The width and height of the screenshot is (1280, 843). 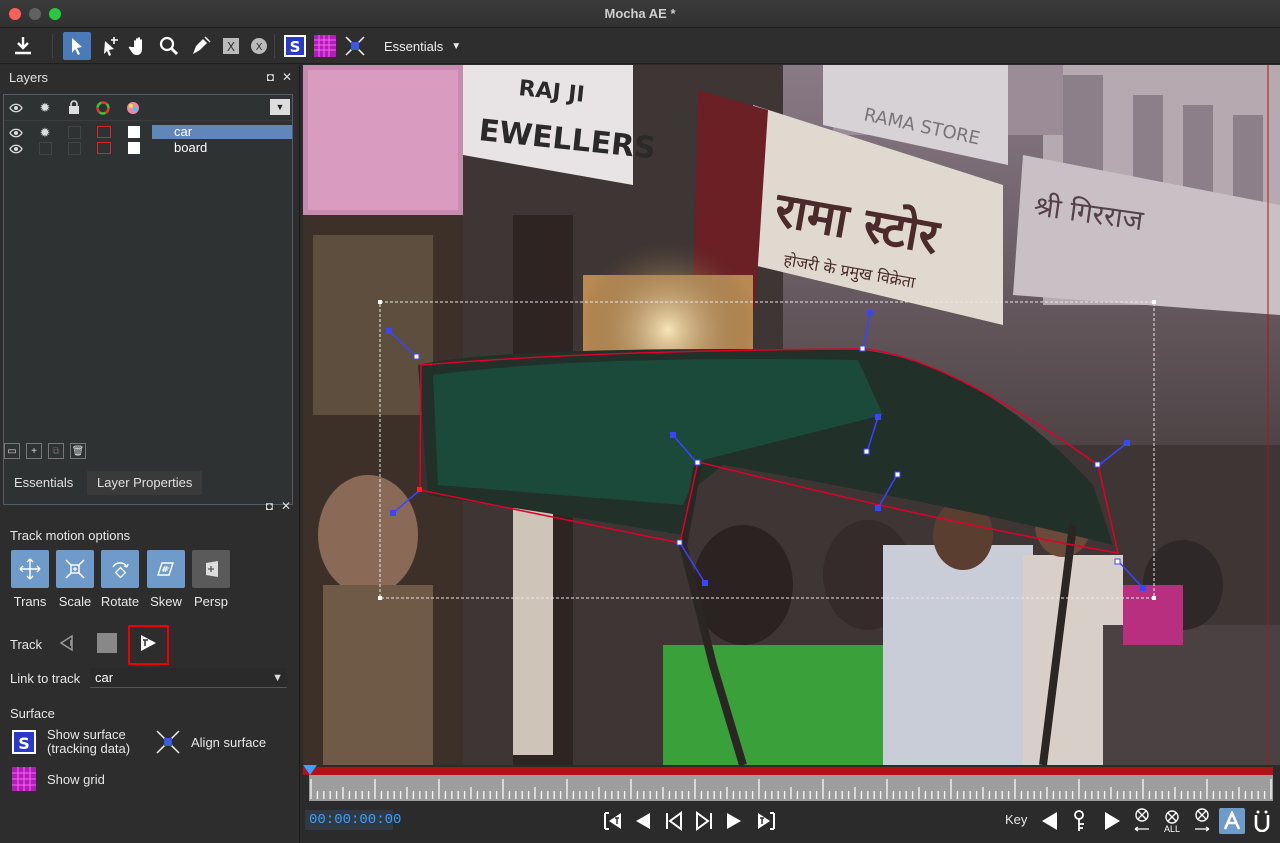 What do you see at coordinates (1142, 821) in the screenshot?
I see `delete-key-back-icon` at bounding box center [1142, 821].